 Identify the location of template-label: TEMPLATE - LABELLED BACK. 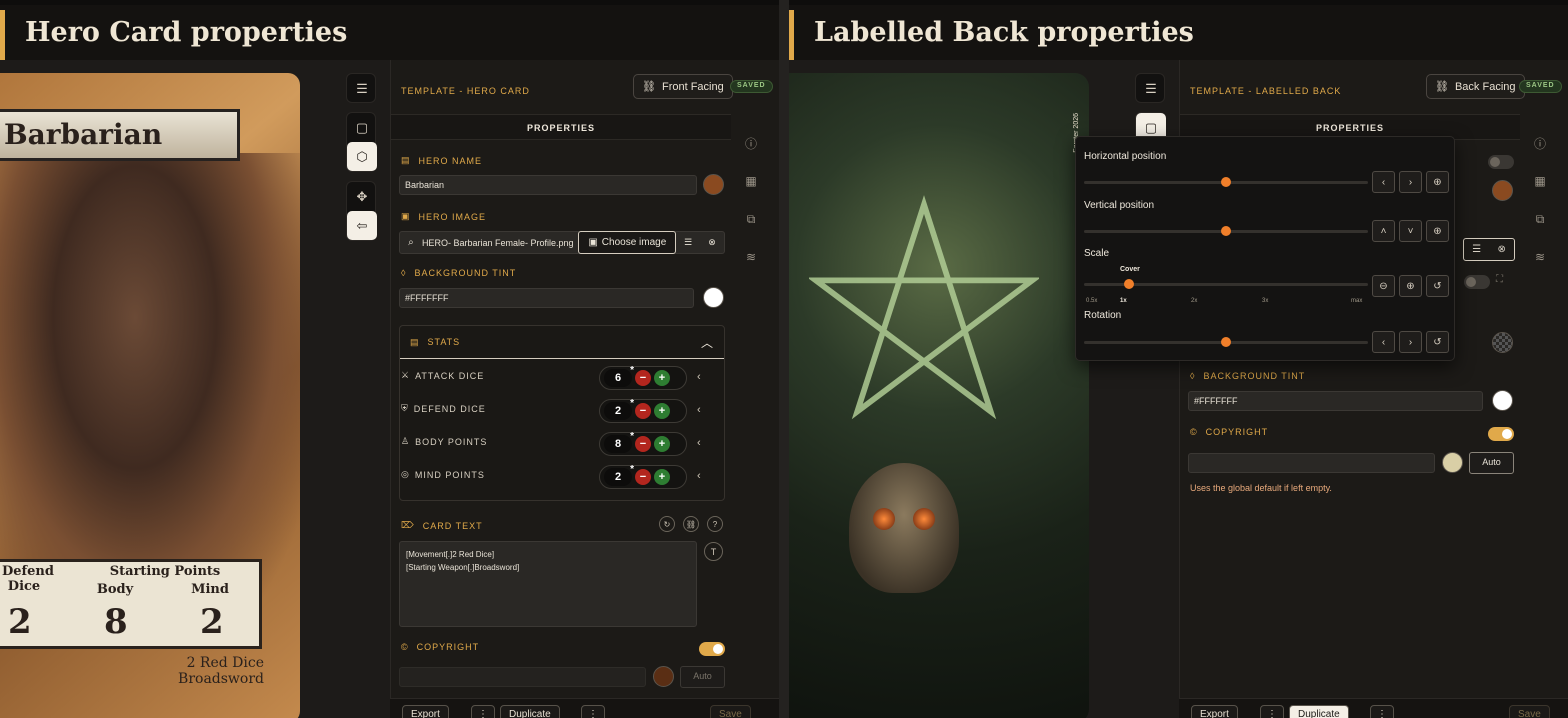
(1266, 91).